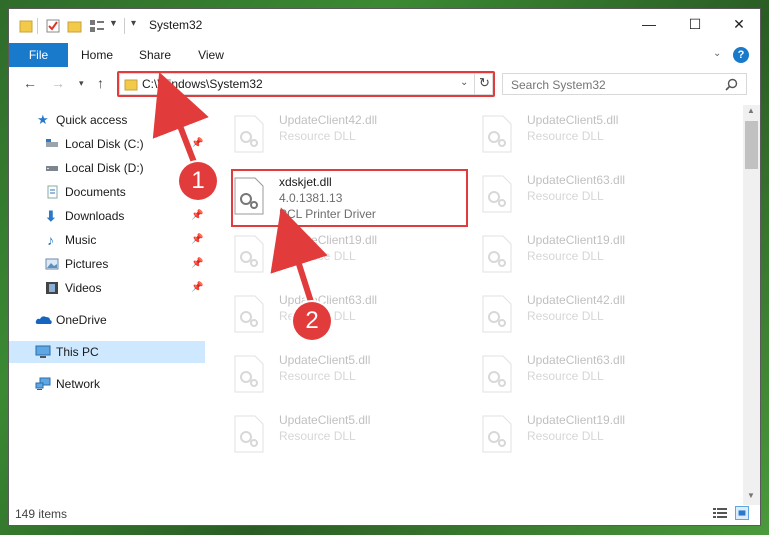  I want to click on annotation-overlay, so click(240, 191).